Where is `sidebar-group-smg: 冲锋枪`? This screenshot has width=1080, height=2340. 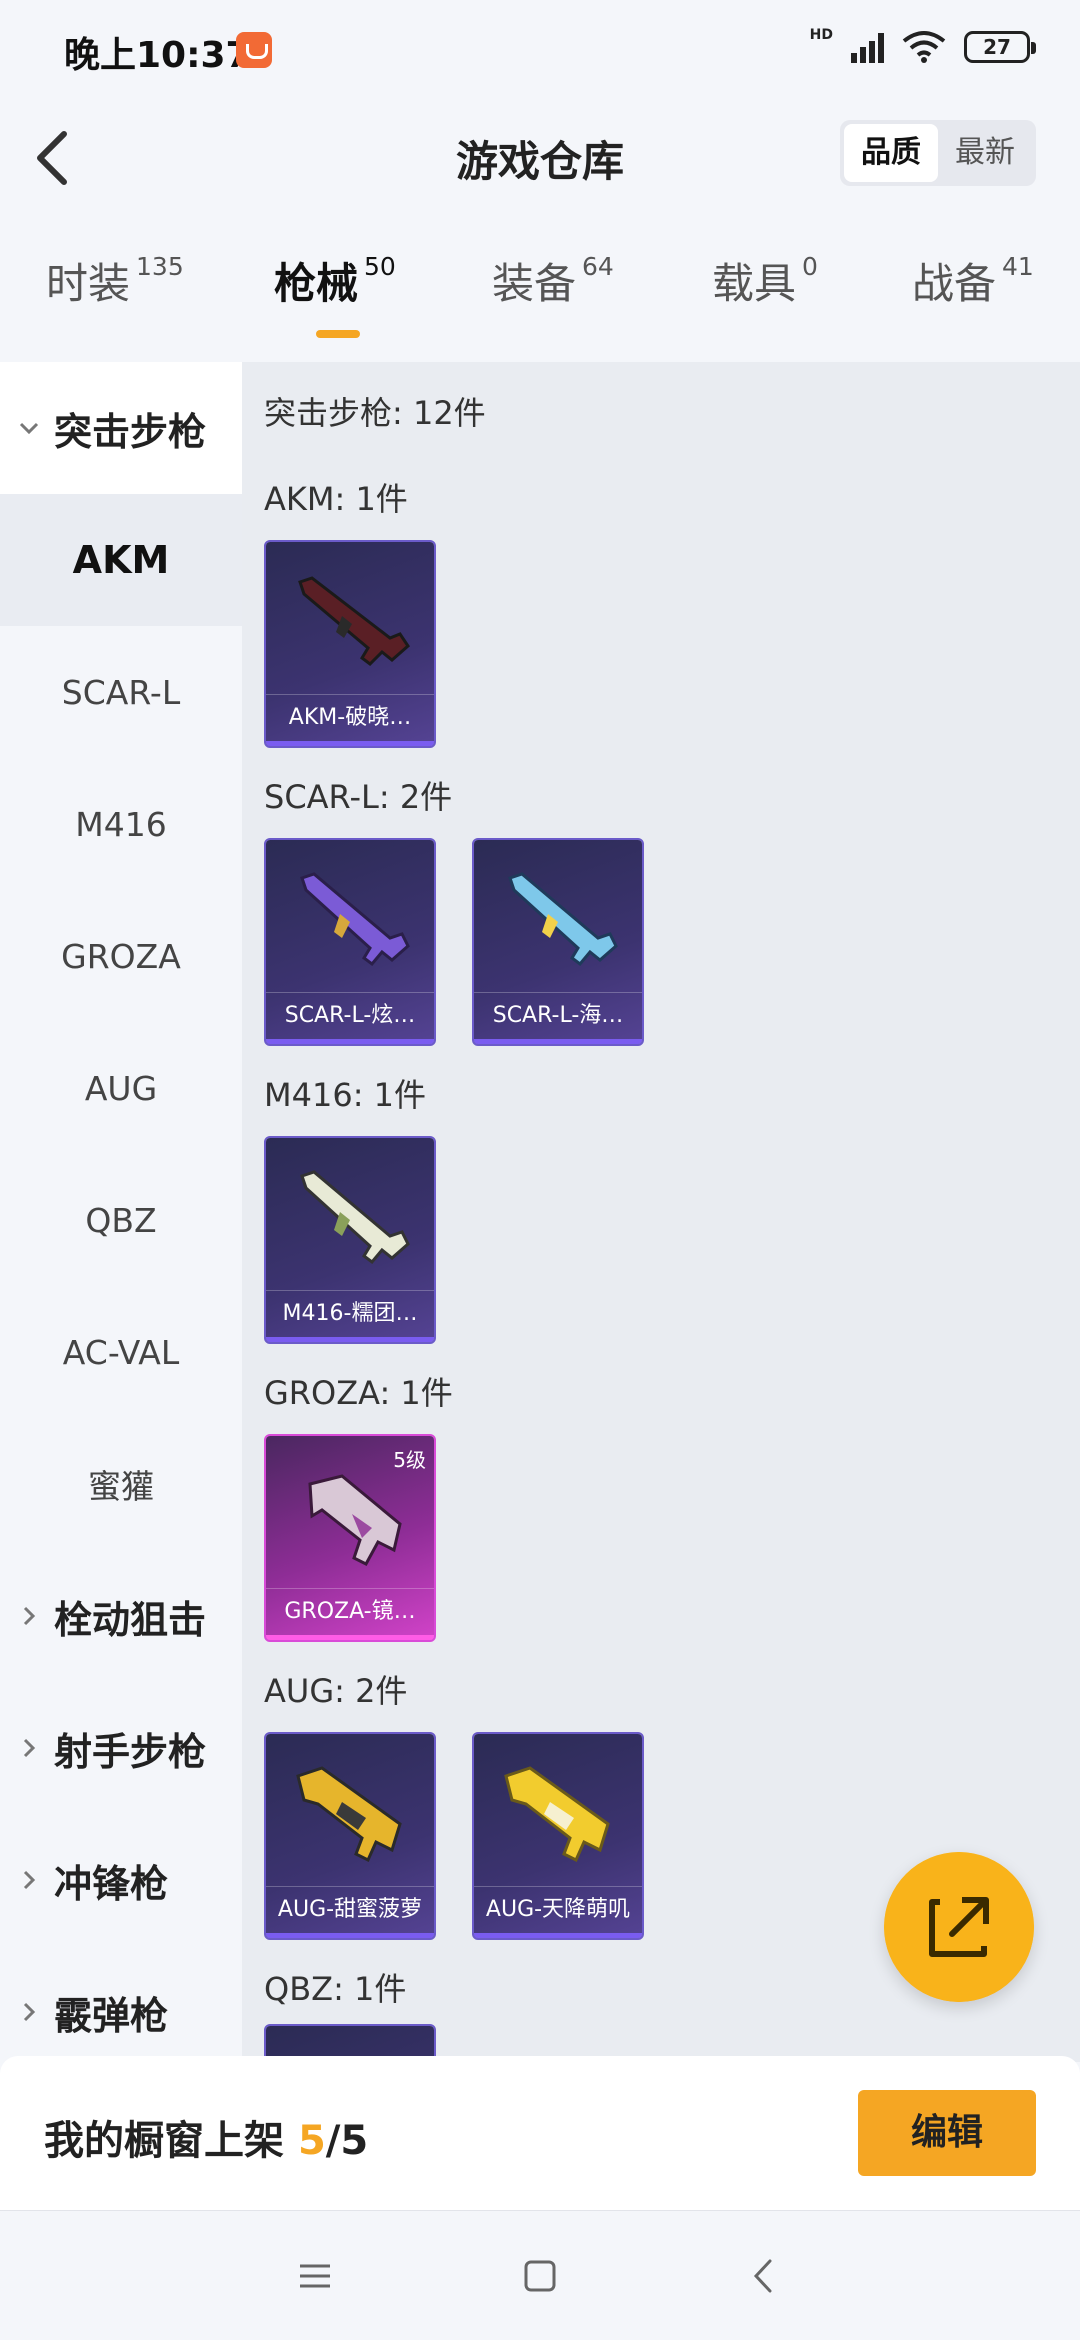 sidebar-group-smg: 冲锋枪 is located at coordinates (121, 1880).